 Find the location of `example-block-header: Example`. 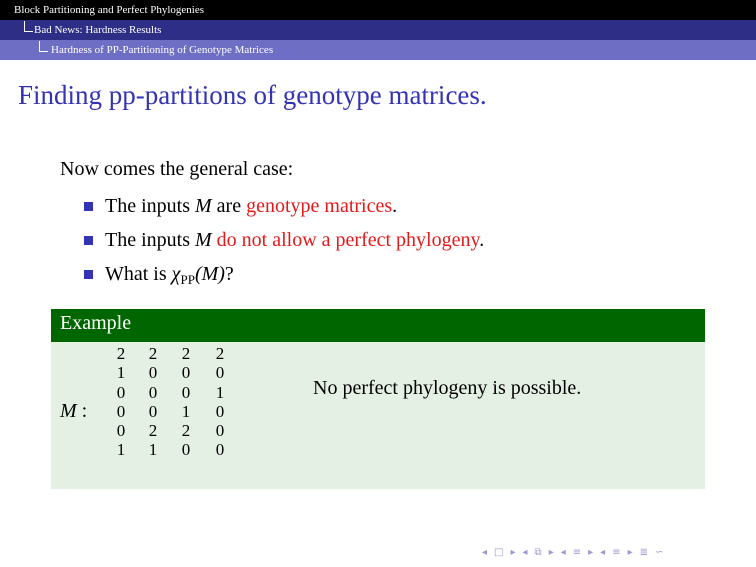

example-block-header: Example is located at coordinates (378, 325).